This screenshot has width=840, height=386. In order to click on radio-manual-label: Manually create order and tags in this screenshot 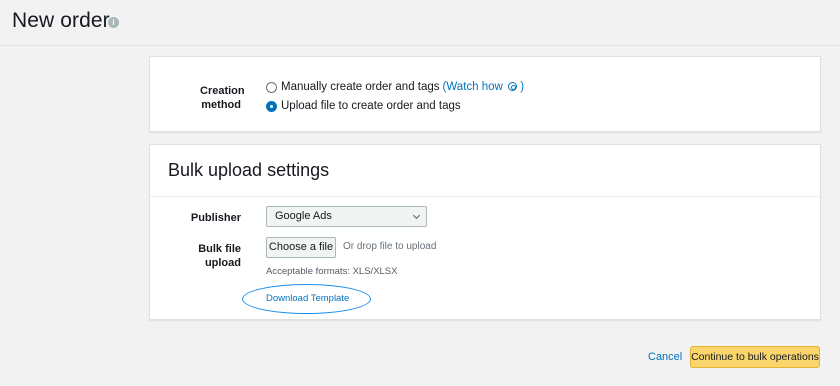, I will do `click(360, 87)`.